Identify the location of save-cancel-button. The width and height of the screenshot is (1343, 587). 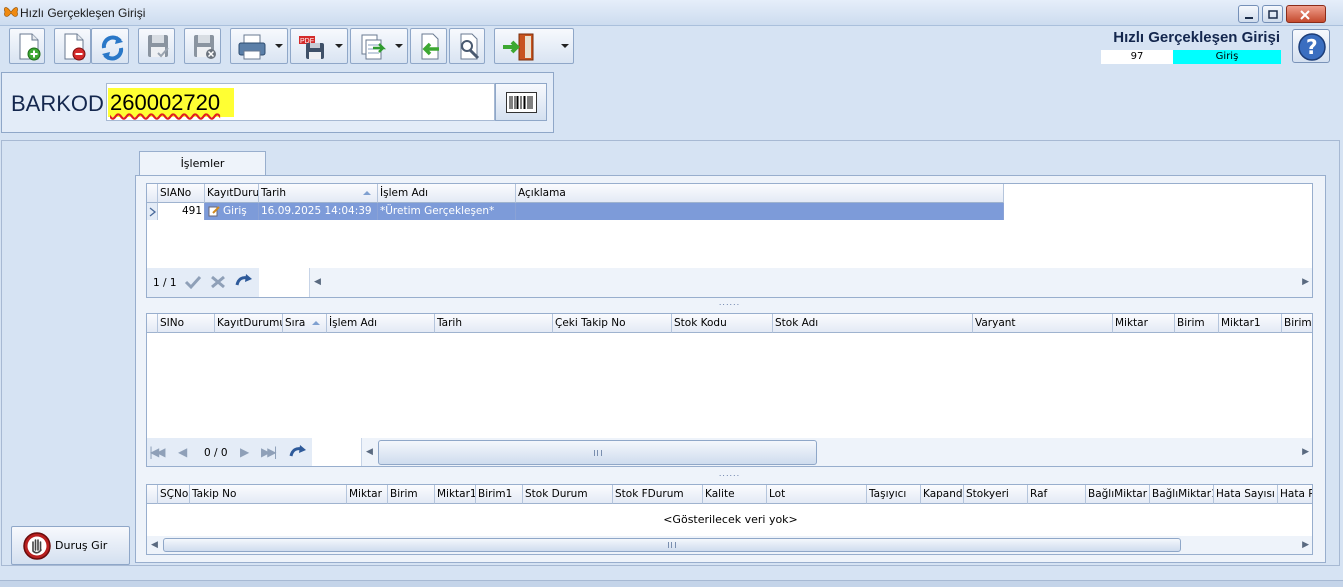
(202, 46).